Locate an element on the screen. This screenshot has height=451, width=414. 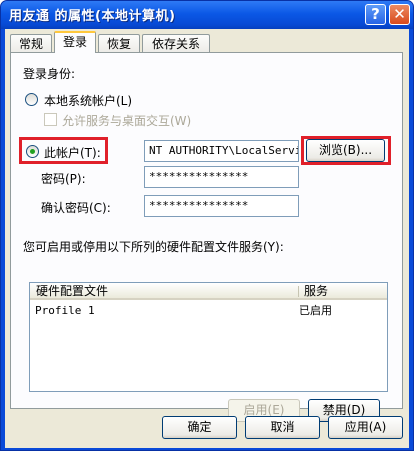
column-header-service: 服务 is located at coordinates (342, 291).